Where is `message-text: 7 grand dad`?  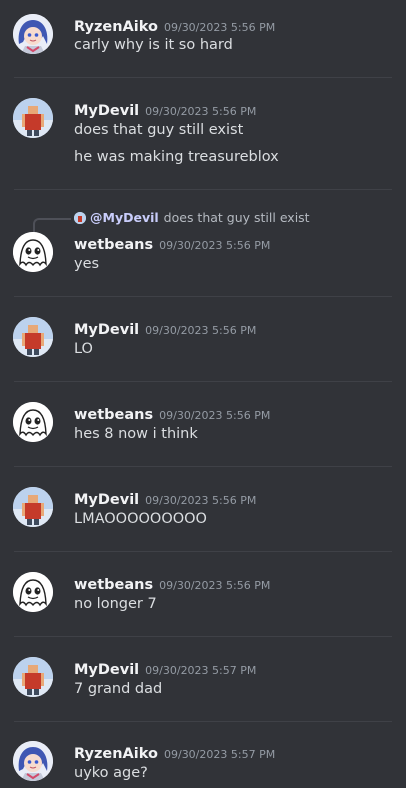
message-text: 7 grand dad is located at coordinates (118, 689).